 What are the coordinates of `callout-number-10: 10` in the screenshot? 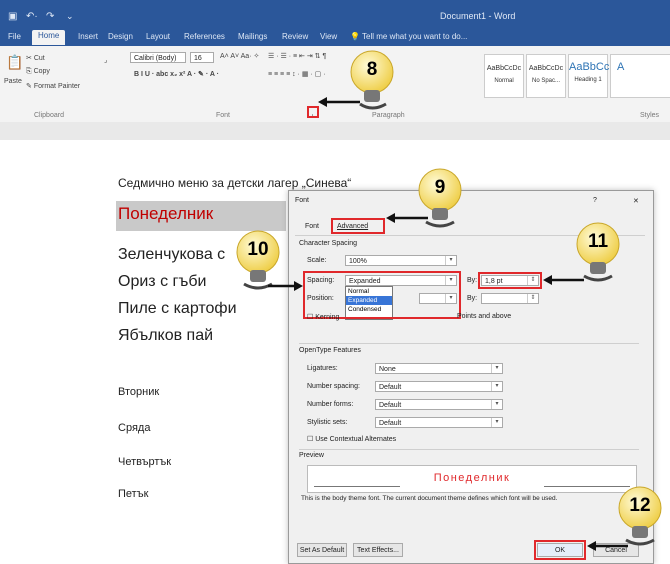 It's located at (258, 249).